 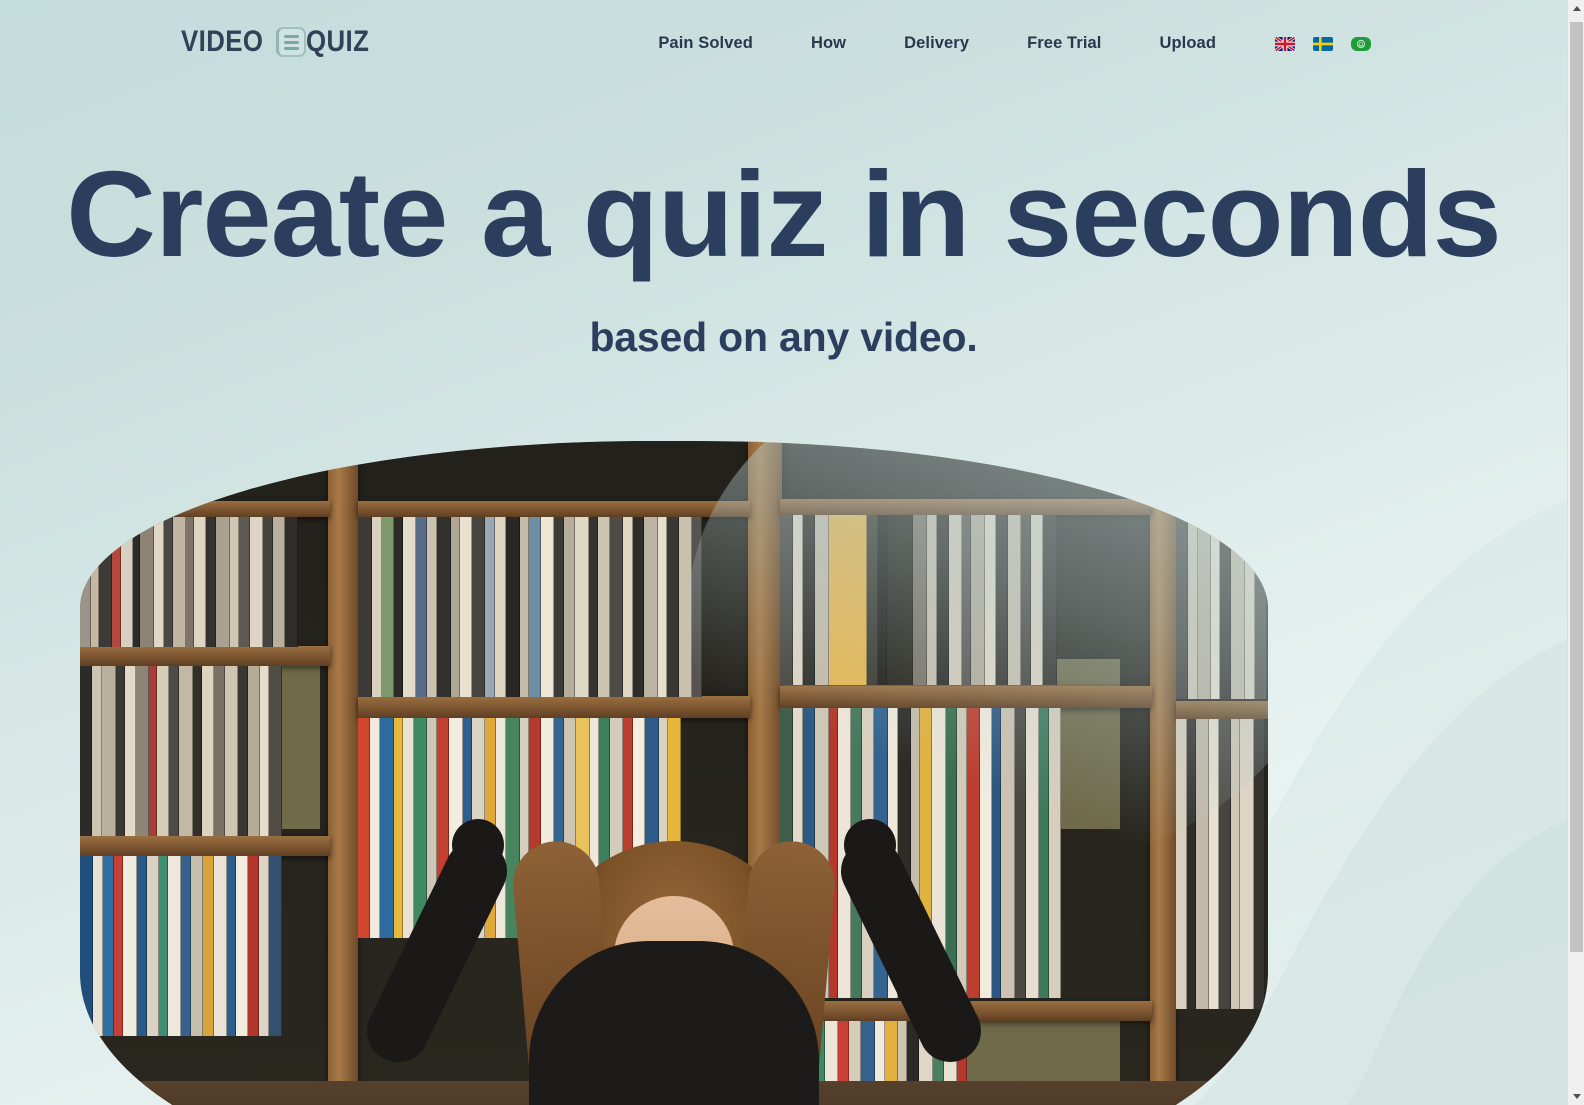 I want to click on nav-item-upload: Upload, so click(x=1187, y=43).